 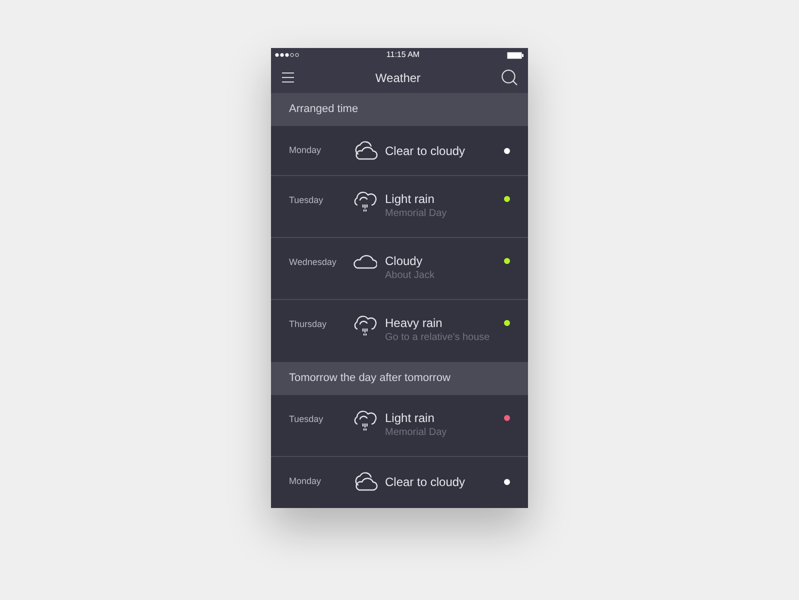 What do you see at coordinates (313, 262) in the screenshot?
I see `day-label: Wednesday` at bounding box center [313, 262].